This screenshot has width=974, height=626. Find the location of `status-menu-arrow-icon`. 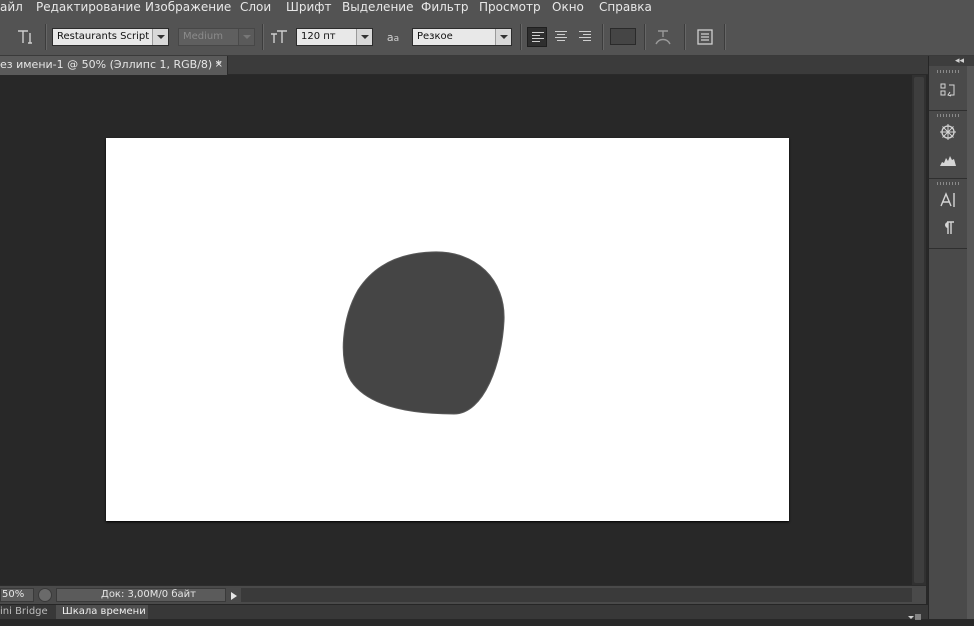

status-menu-arrow-icon is located at coordinates (234, 595).